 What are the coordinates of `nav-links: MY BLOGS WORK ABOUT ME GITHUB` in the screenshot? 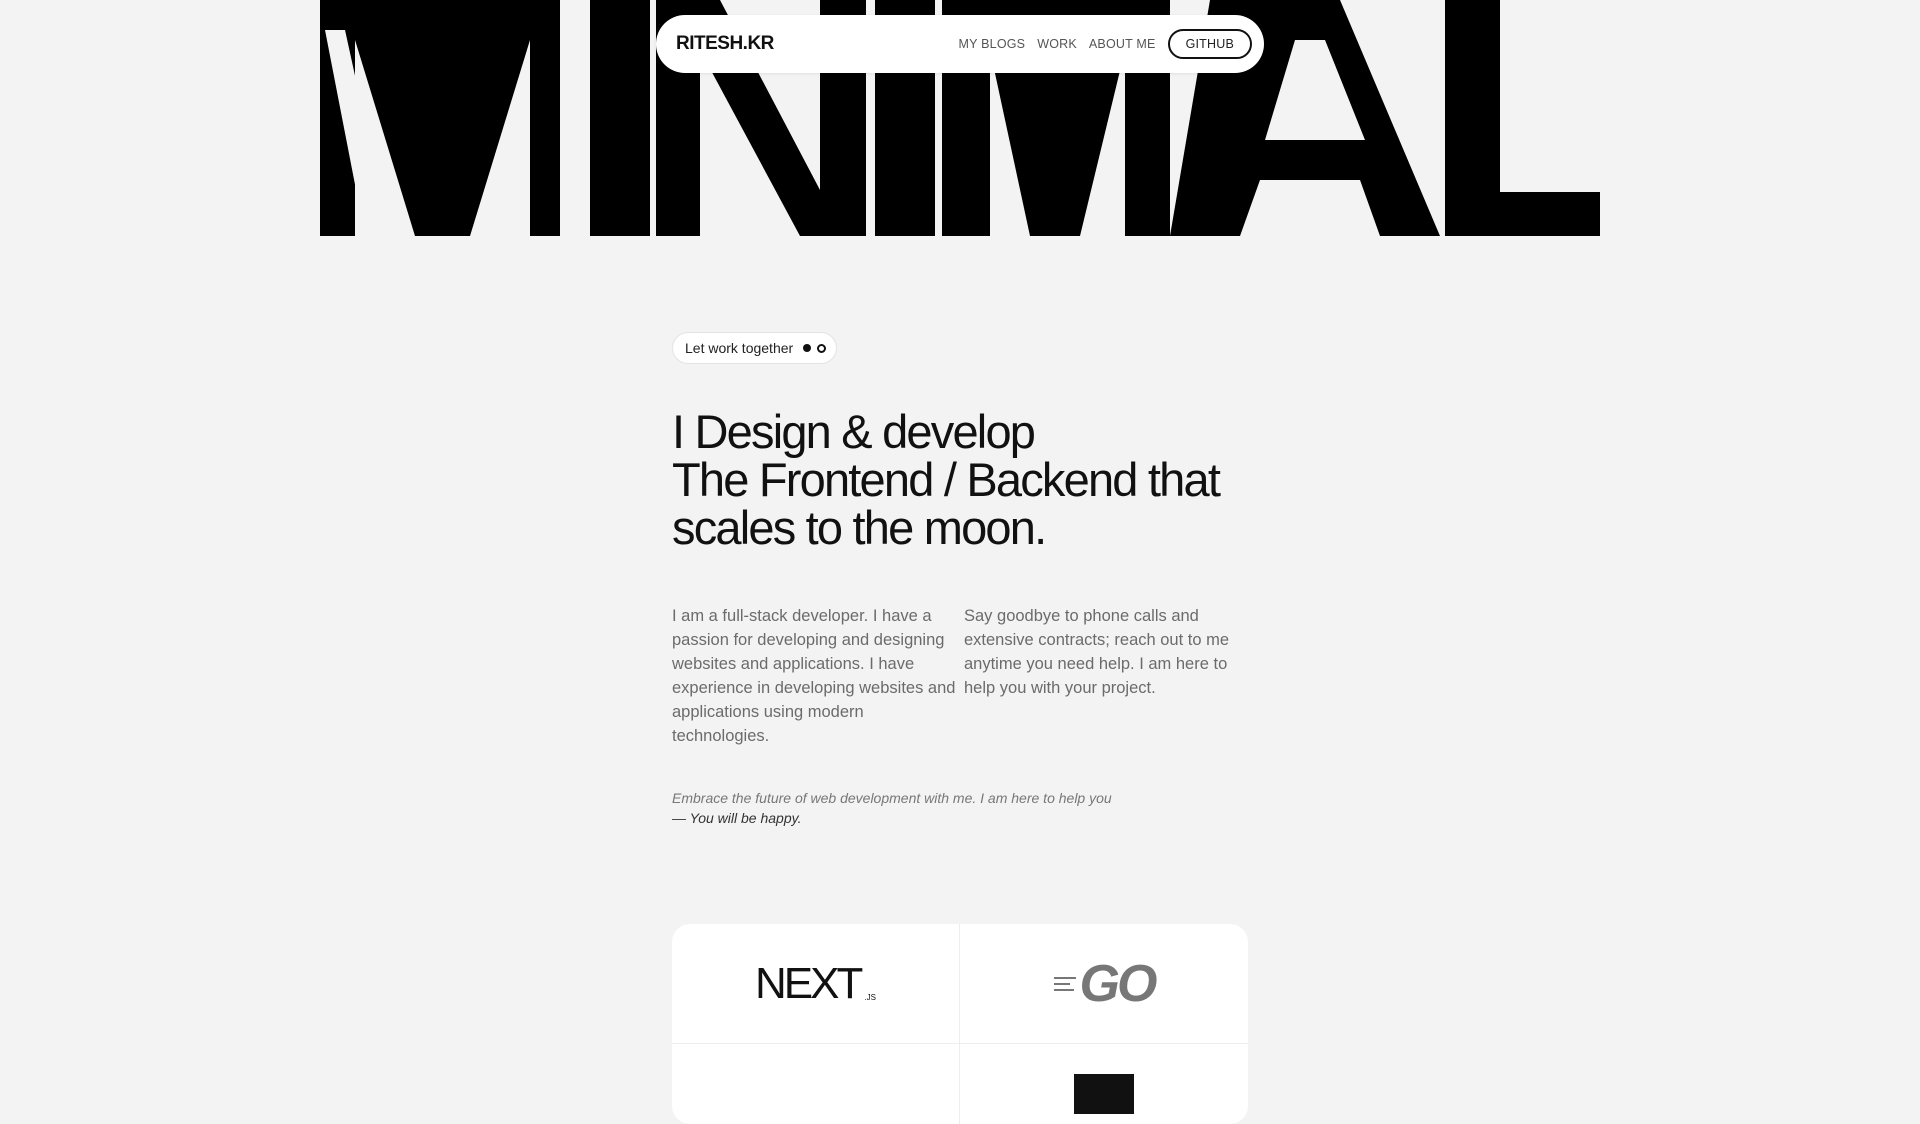 It's located at (1105, 44).